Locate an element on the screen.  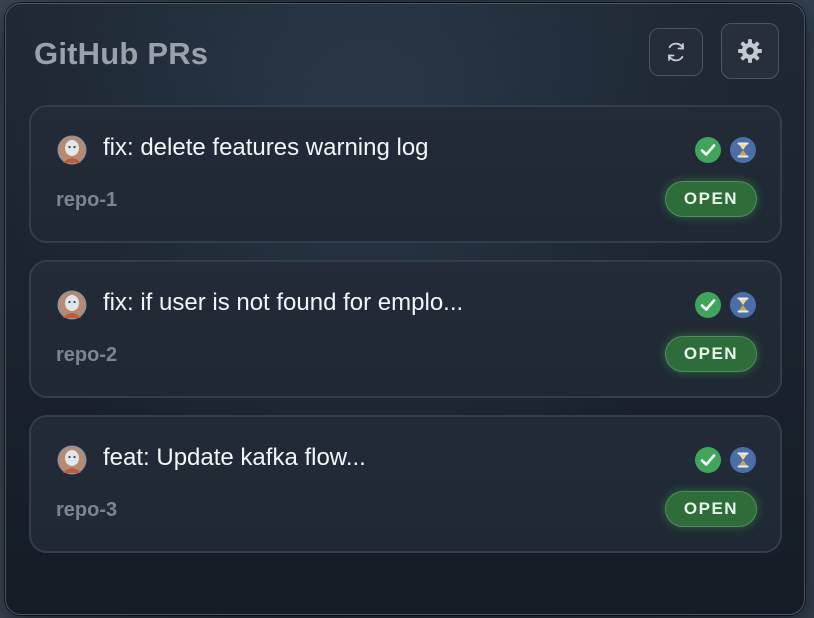
pr-title: fix: delete features warning log is located at coordinates (266, 148).